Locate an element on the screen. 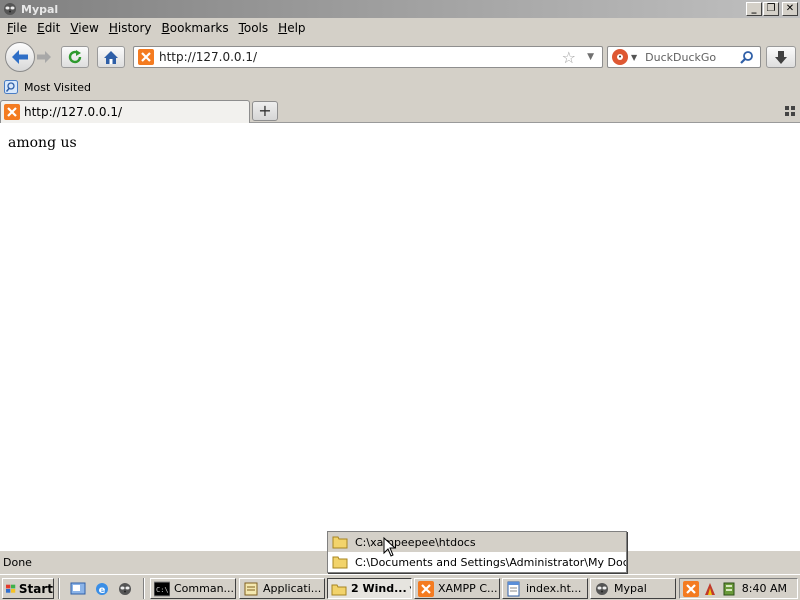 This screenshot has height=600, width=800. menu-help: Help is located at coordinates (291, 28).